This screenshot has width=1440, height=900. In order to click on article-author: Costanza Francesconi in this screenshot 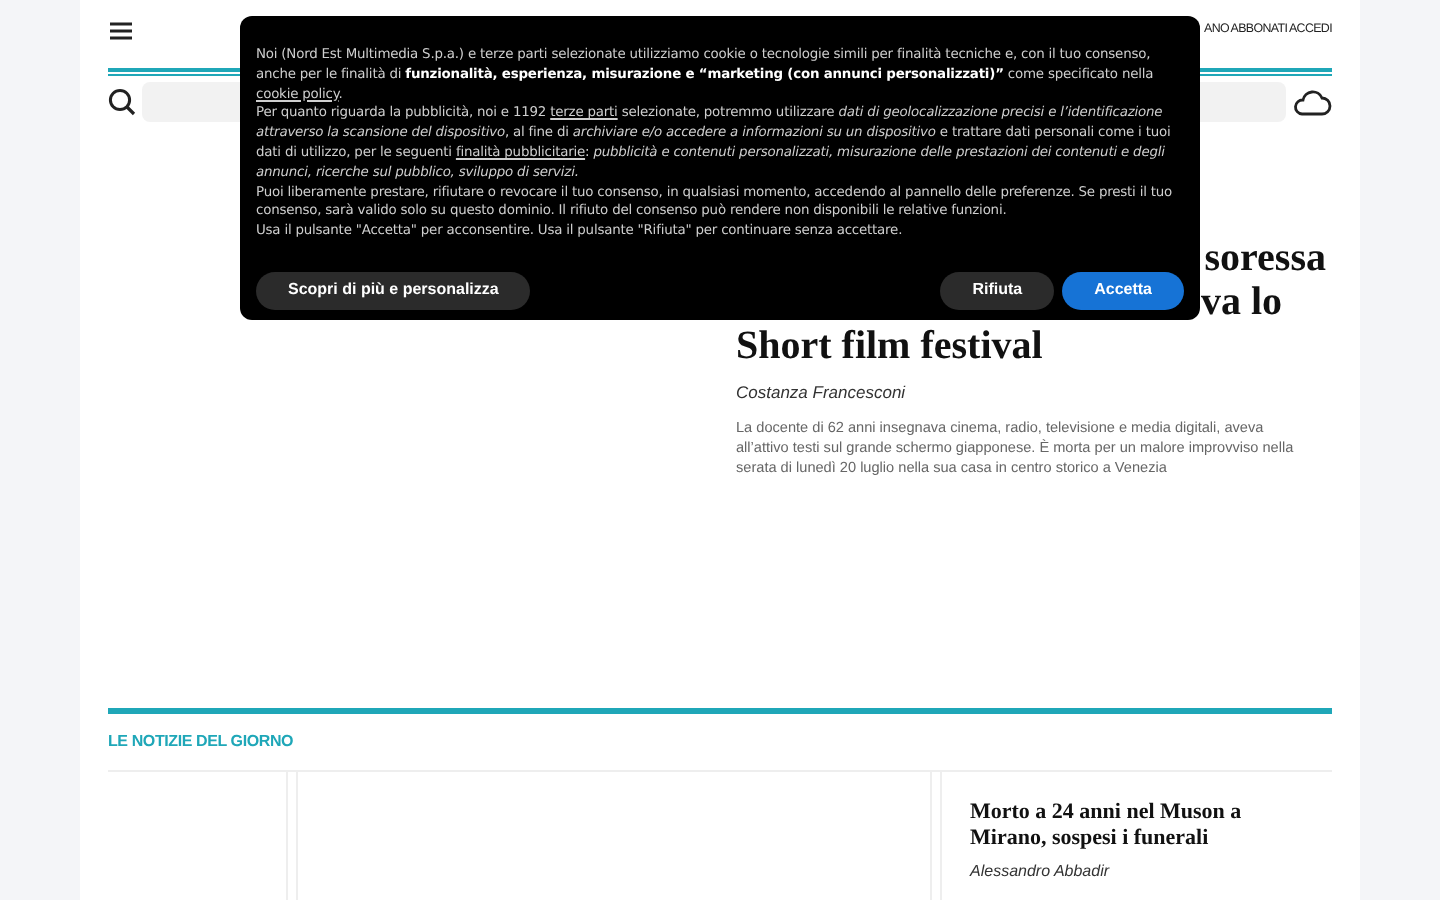, I will do `click(822, 393)`.